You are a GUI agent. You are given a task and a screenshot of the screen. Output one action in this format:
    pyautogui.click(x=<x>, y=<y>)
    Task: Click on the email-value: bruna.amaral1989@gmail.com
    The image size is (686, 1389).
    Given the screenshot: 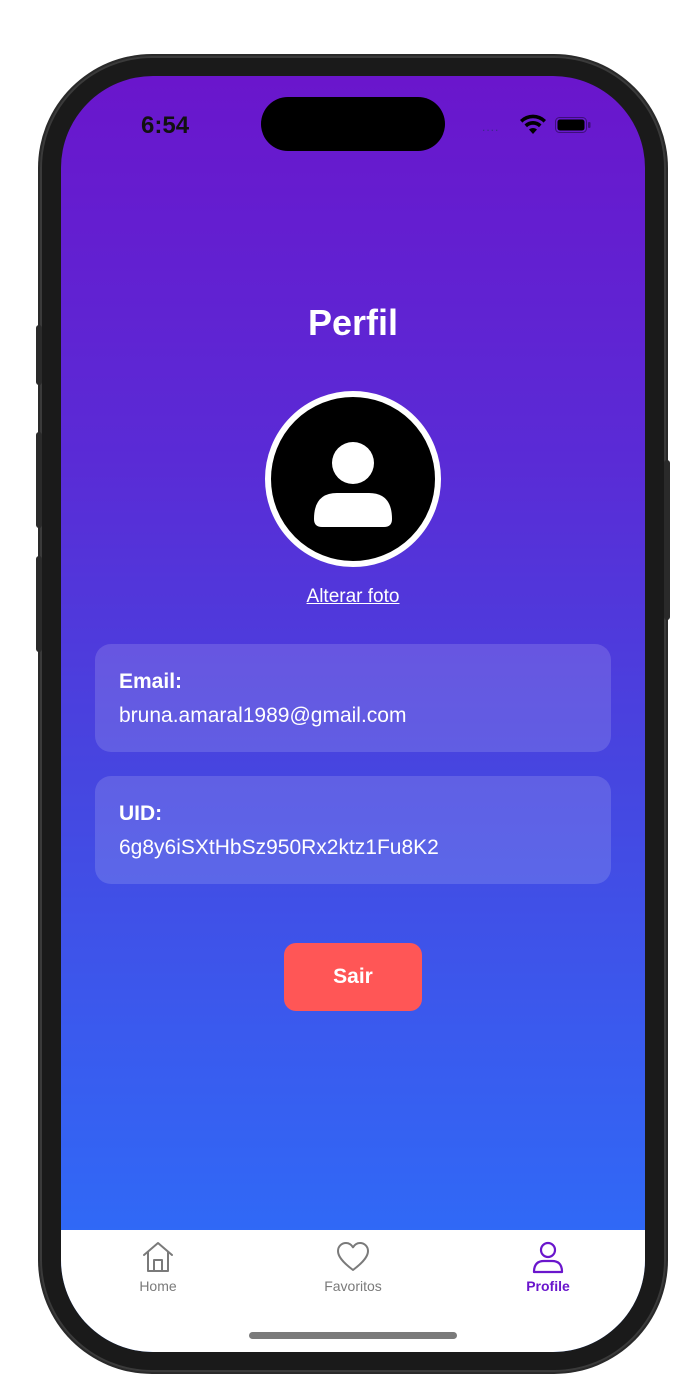 What is the action you would take?
    pyautogui.click(x=263, y=715)
    